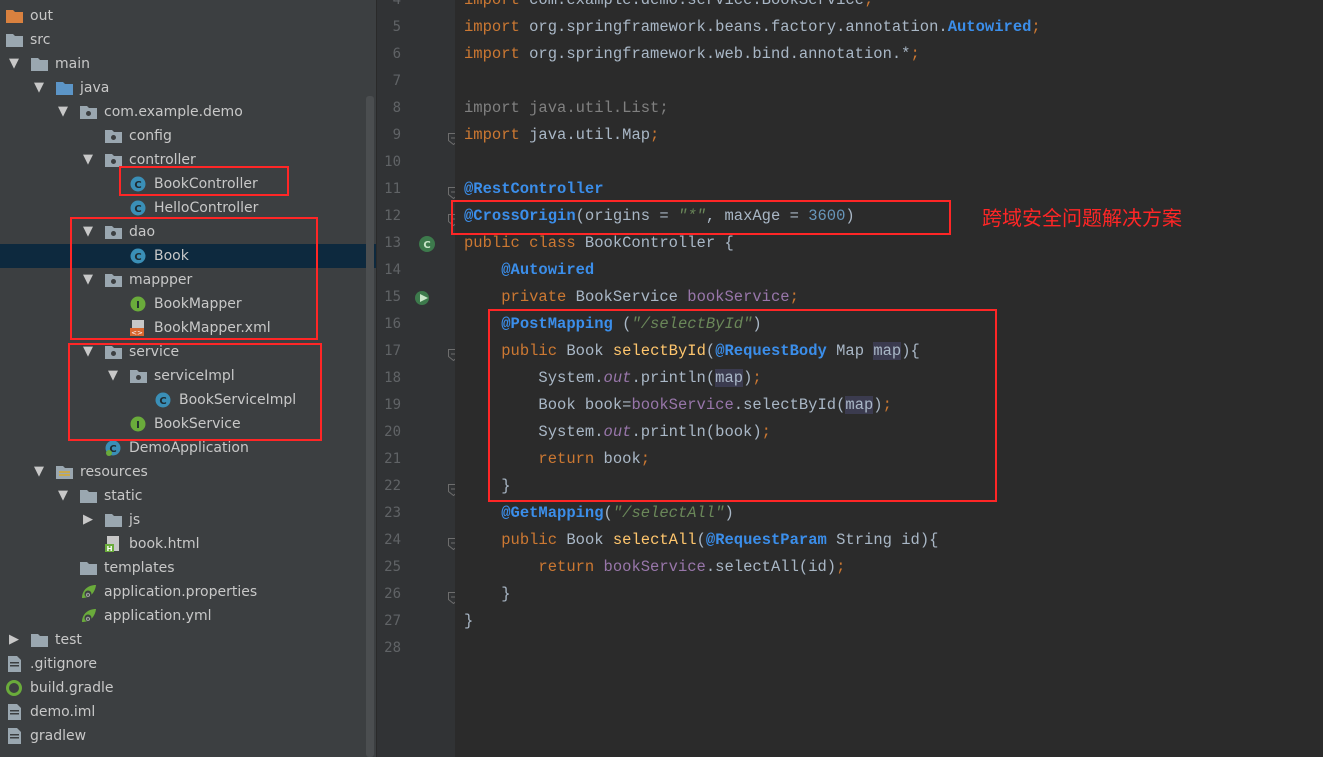  Describe the element at coordinates (423, 298) in the screenshot. I see `navigate-gutter-icon` at that location.